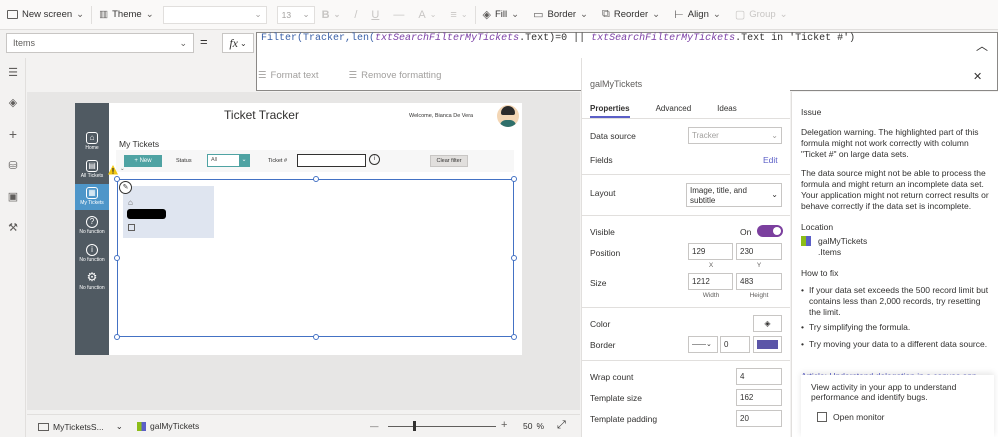  I want to click on ticket-number-label: Ticket #, so click(278, 161).